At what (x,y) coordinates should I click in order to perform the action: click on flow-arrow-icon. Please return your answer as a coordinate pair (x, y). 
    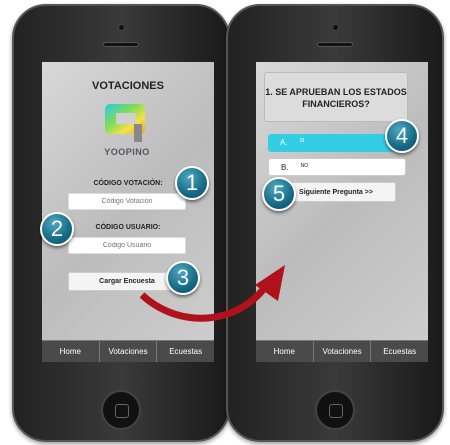
    Looking at the image, I should click on (212, 293).